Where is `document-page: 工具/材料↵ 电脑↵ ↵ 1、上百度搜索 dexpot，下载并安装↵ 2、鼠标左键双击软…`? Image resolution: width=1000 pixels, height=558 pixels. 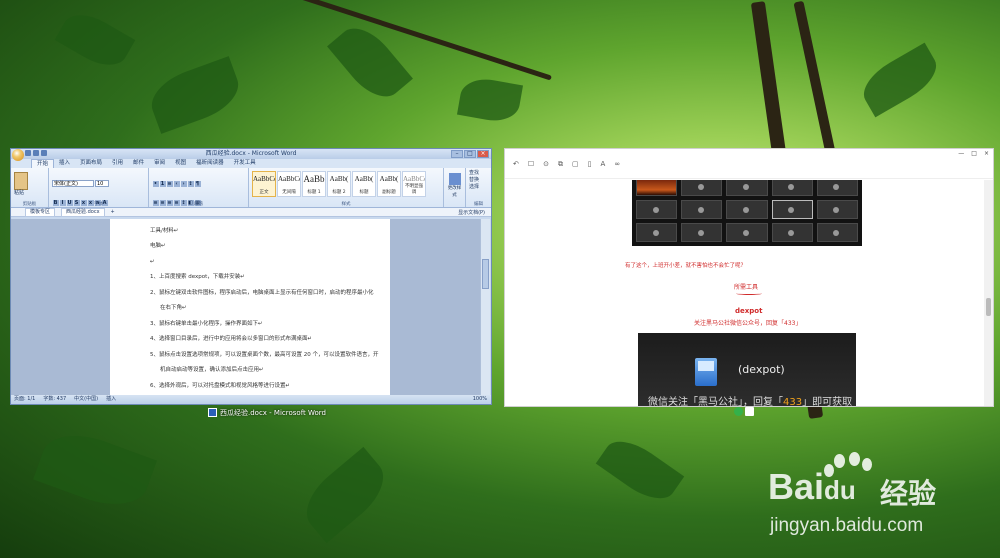
document-page: 工具/材料↵ 电脑↵ ↵ 1、上百度搜索 dexpot，下载并安装↵ 2、鼠标左键双击软… is located at coordinates (250, 308).